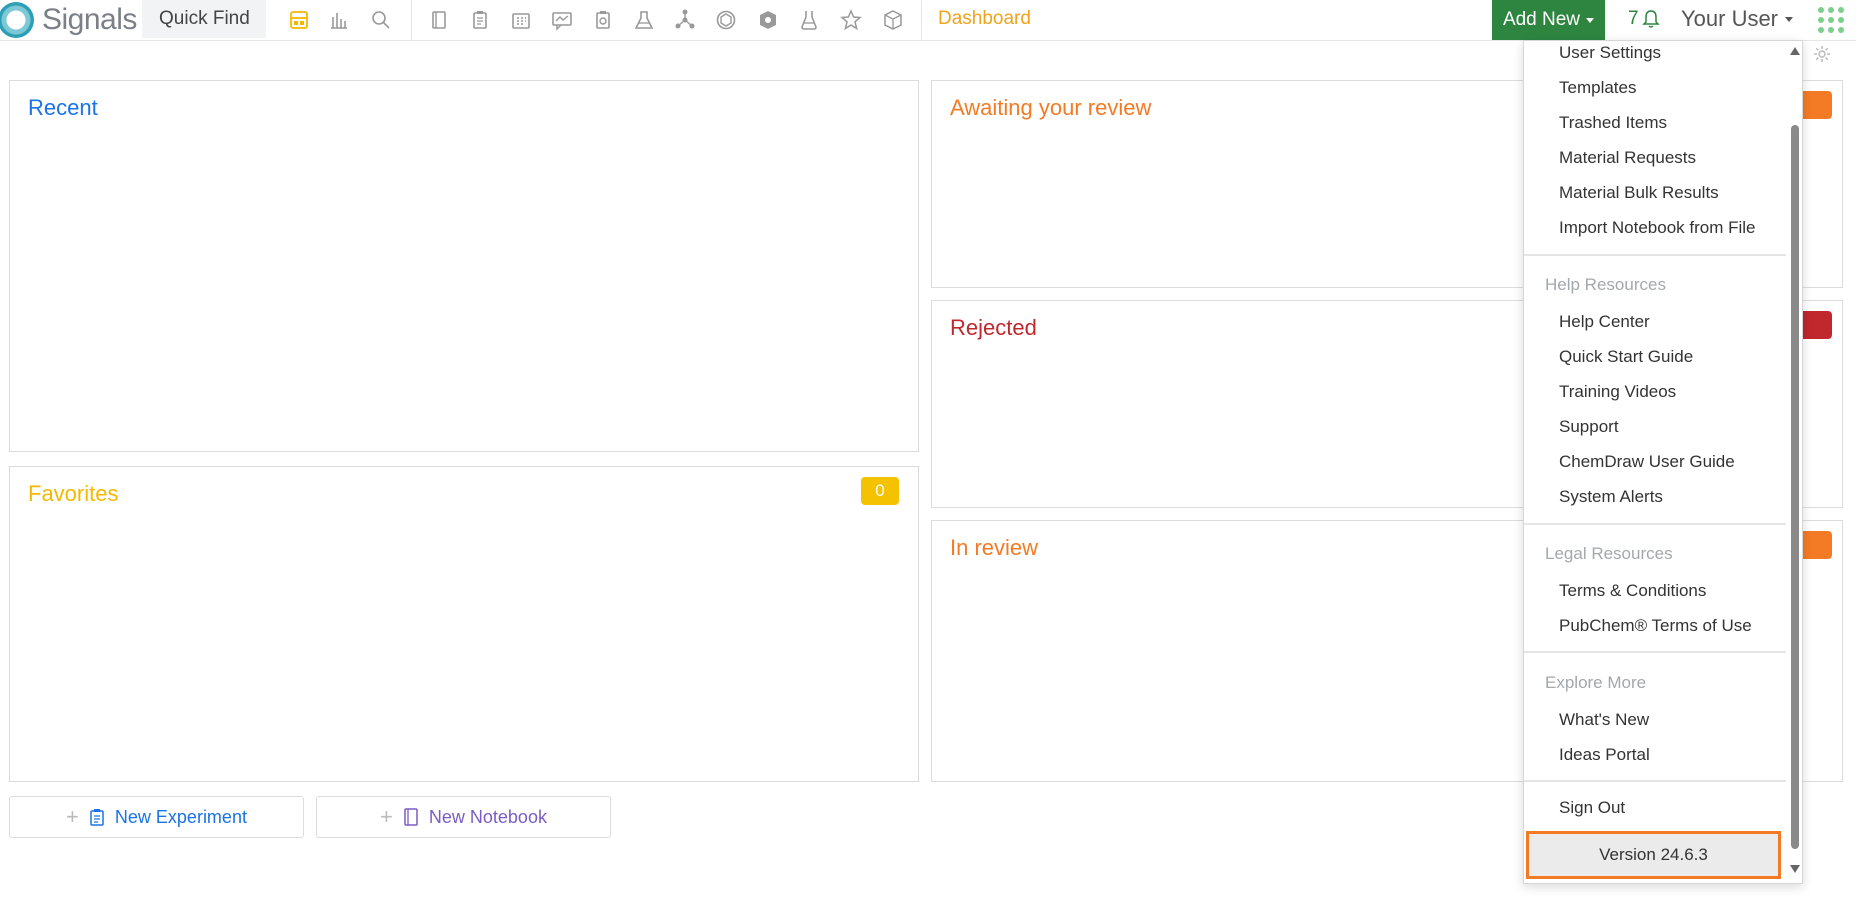  Describe the element at coordinates (1653, 855) in the screenshot. I see `version-label: Version 24.6.3` at that location.